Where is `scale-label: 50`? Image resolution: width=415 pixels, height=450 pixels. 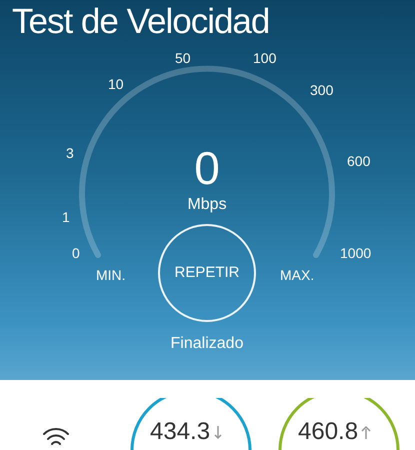
scale-label: 50 is located at coordinates (183, 58).